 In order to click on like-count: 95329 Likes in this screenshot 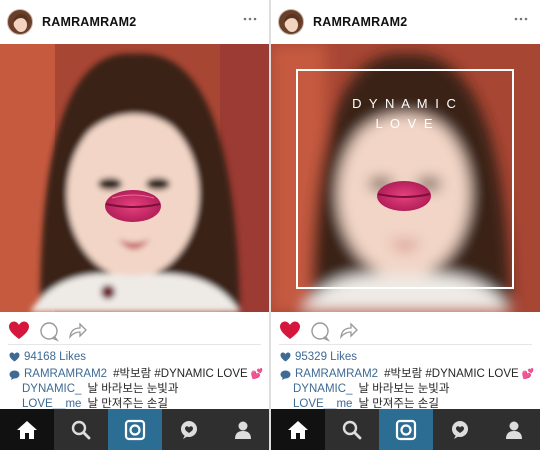, I will do `click(318, 357)`.